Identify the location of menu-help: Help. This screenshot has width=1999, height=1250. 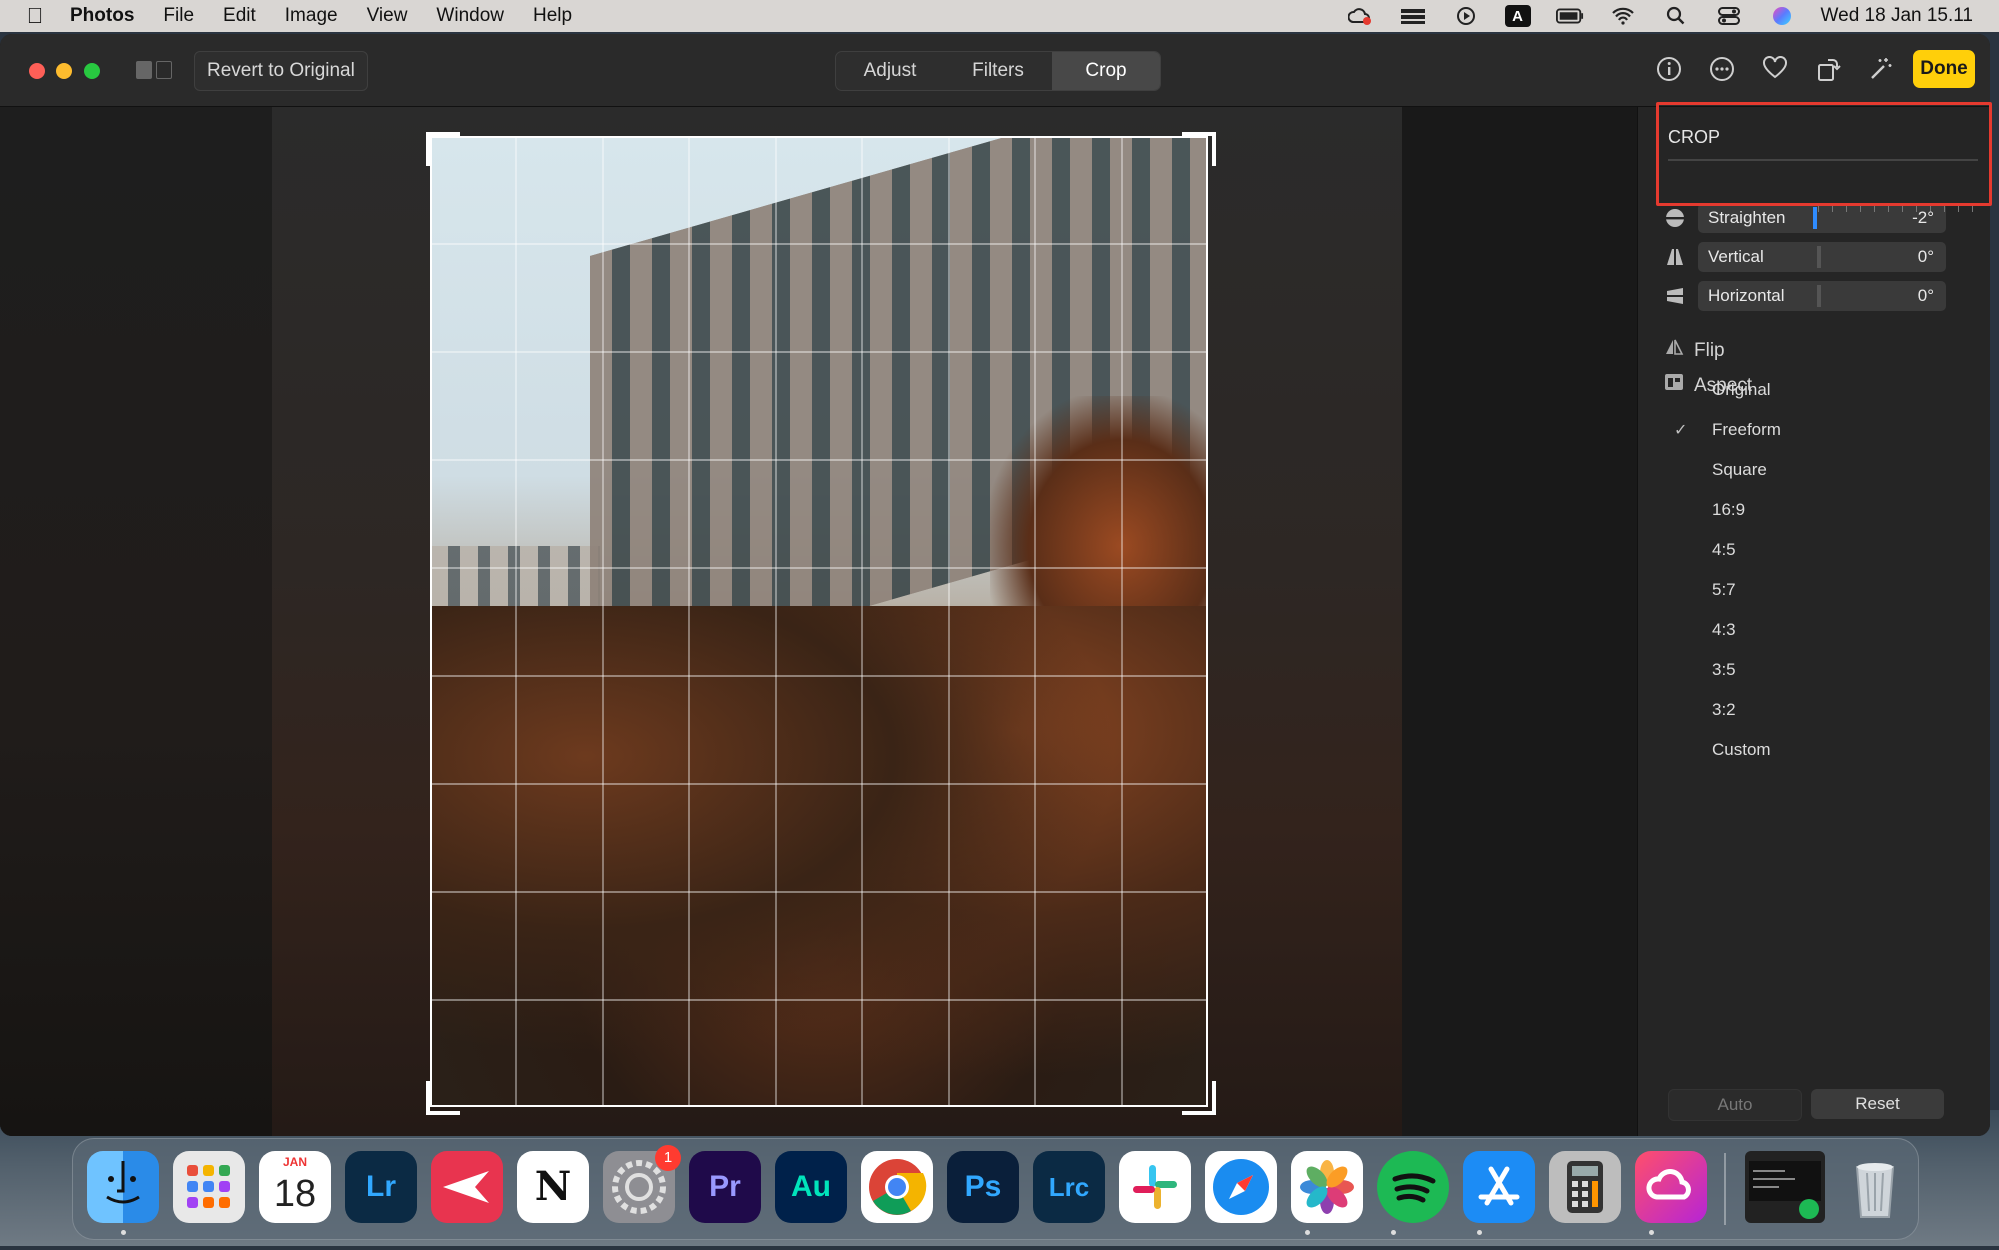
(552, 16).